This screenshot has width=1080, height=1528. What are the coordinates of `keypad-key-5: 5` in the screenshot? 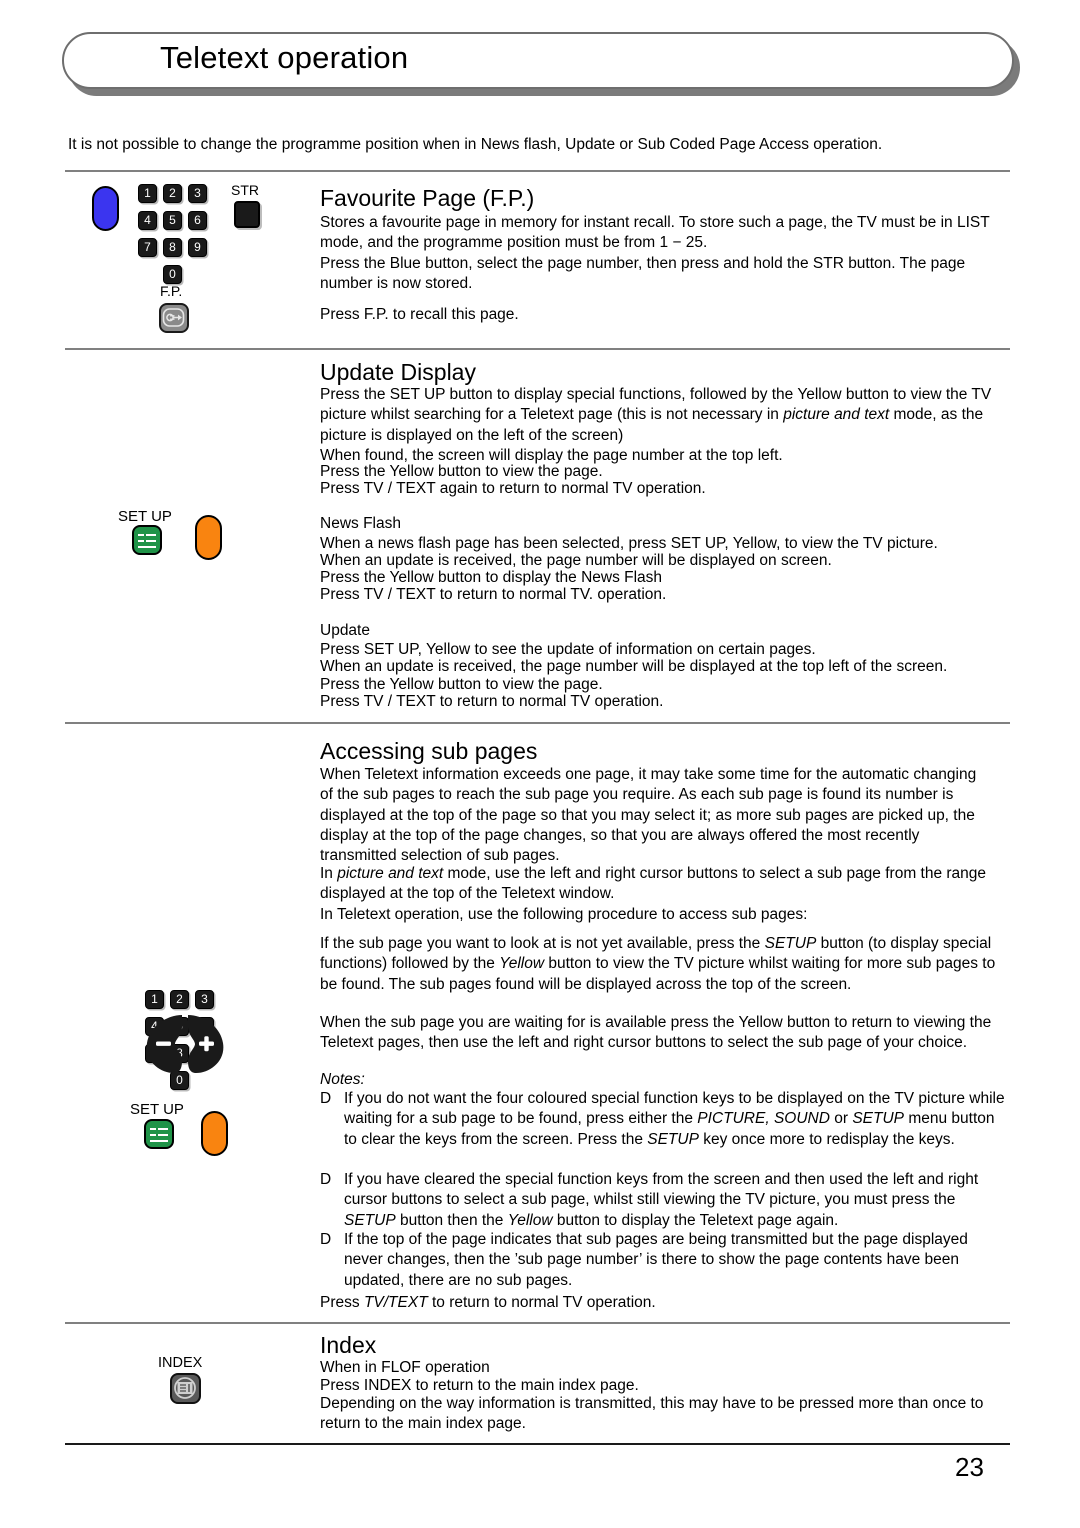 It's located at (172, 220).